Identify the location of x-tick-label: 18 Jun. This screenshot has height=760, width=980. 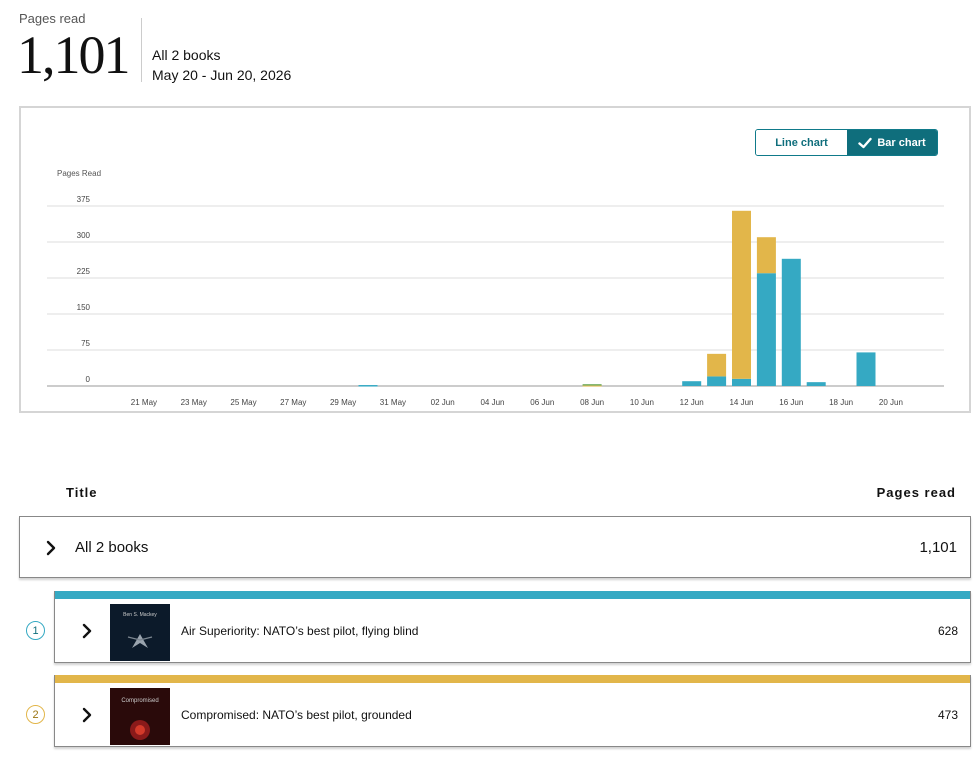
(841, 402).